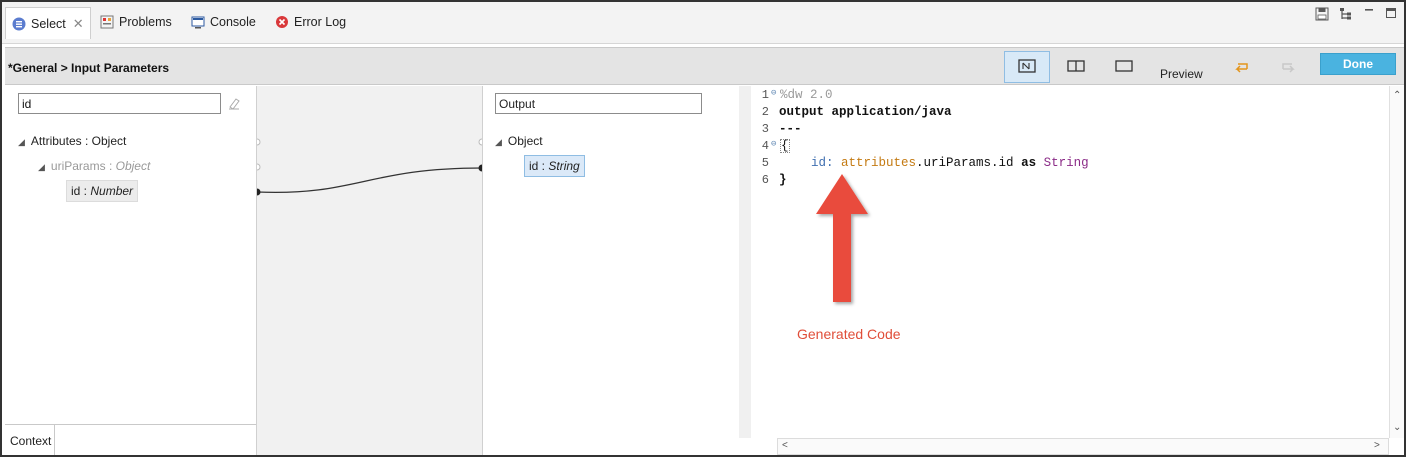 The height and width of the screenshot is (457, 1406). I want to click on output-panel: Output ◢ Object id : String, so click(610, 270).